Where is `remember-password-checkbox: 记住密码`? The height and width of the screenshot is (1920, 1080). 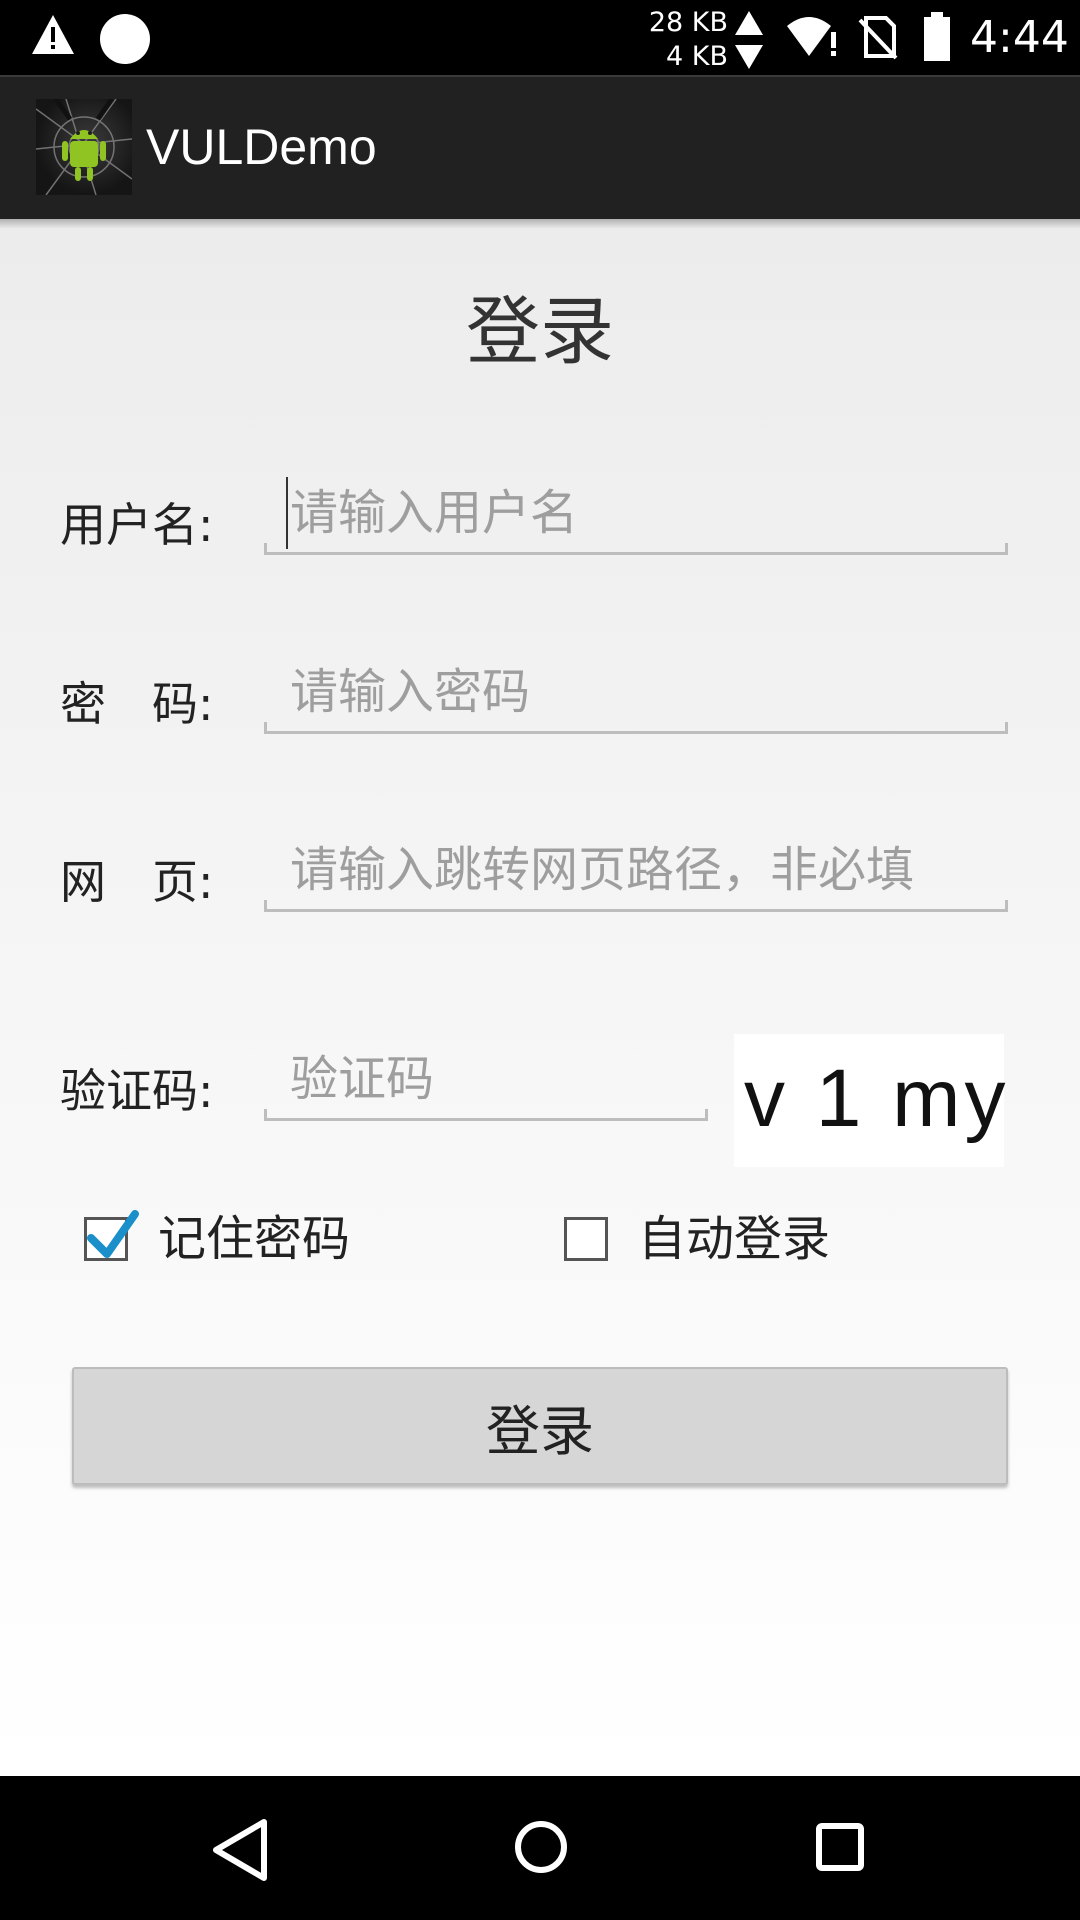 remember-password-checkbox: 记住密码 is located at coordinates (270, 1244).